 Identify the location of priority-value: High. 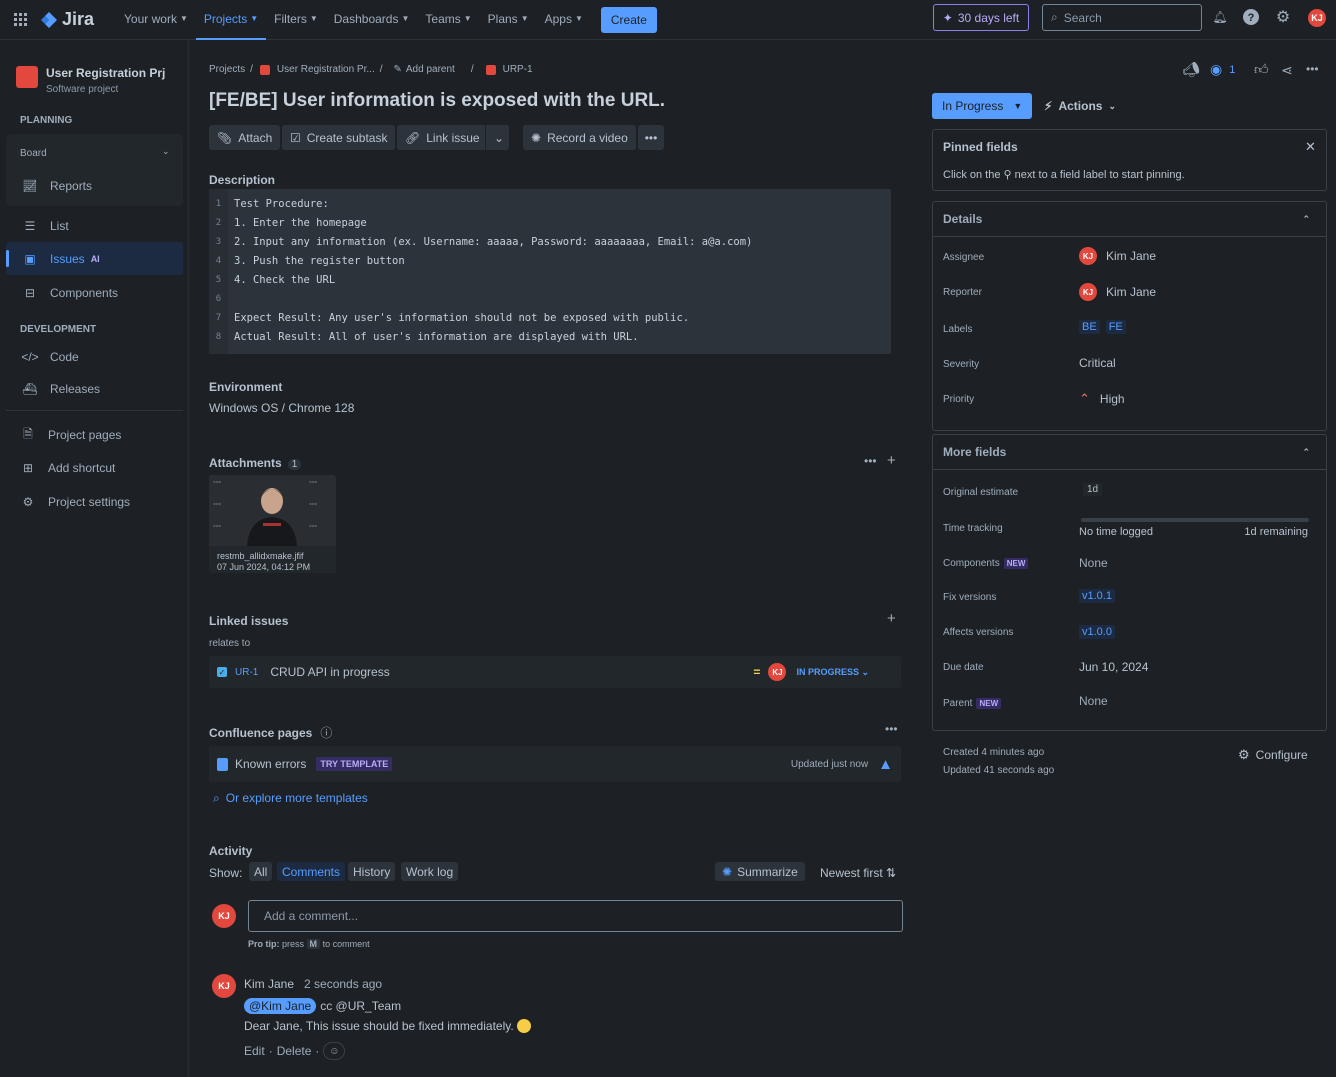
(1112, 399).